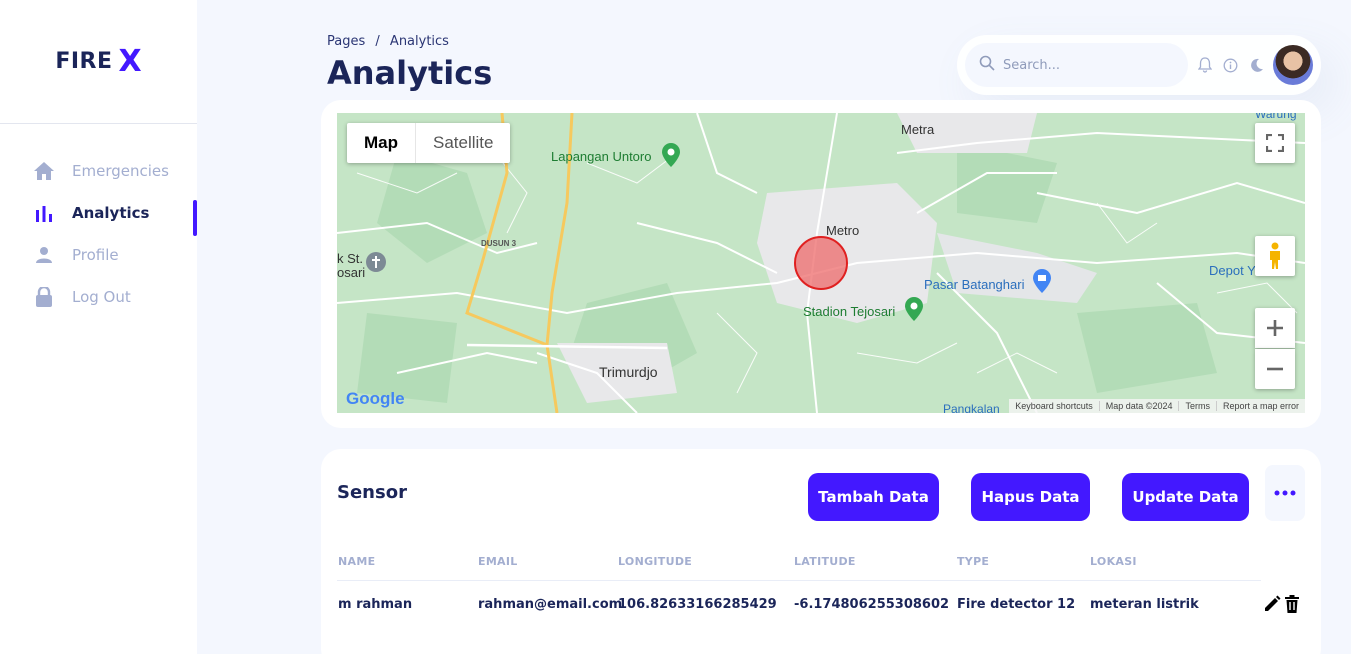 This screenshot has height=654, width=1351. I want to click on map-label-metra: Metra, so click(918, 129).